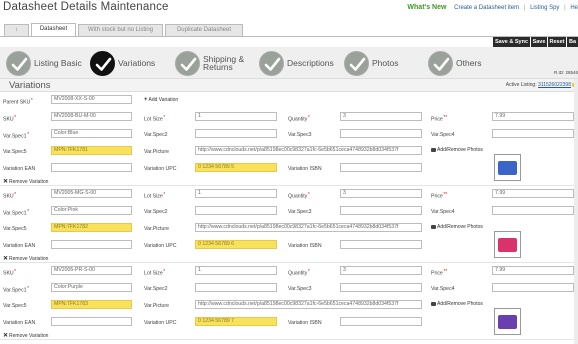 The height and width of the screenshot is (344, 578). I want to click on var-spec2-label: Var.Spec2, so click(156, 135).